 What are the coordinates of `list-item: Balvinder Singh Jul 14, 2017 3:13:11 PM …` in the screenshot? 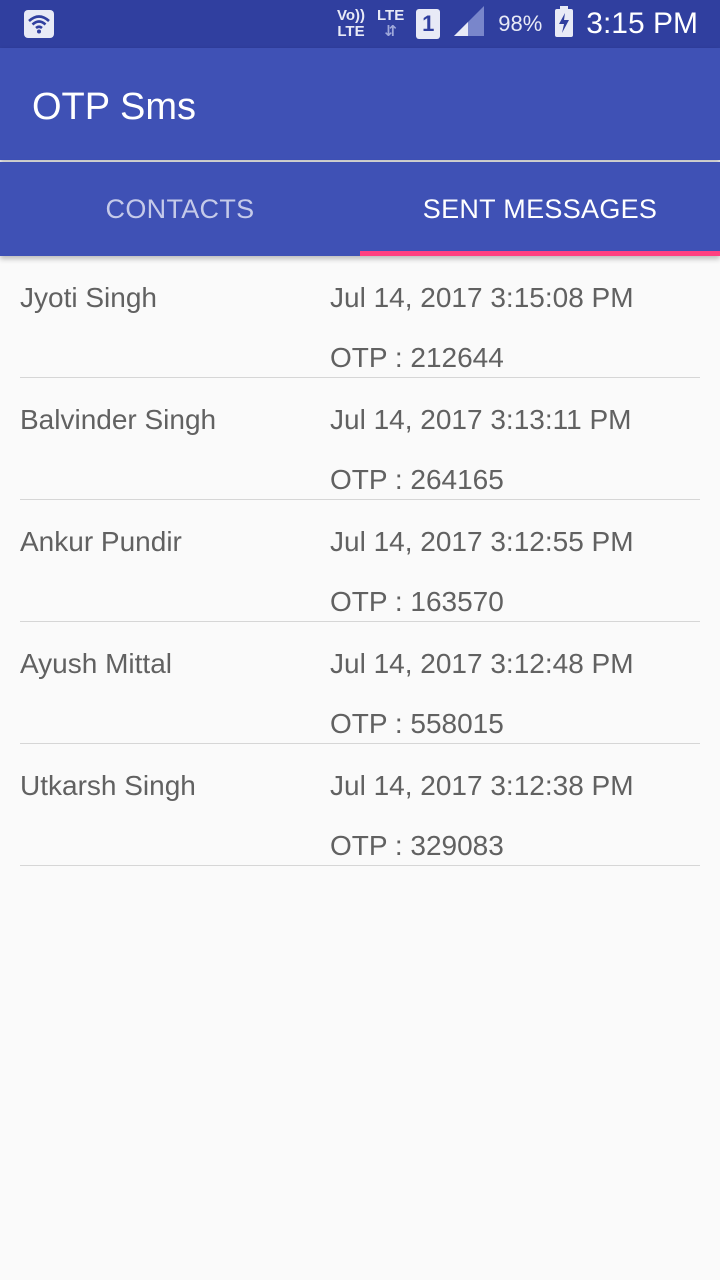 It's located at (360, 439).